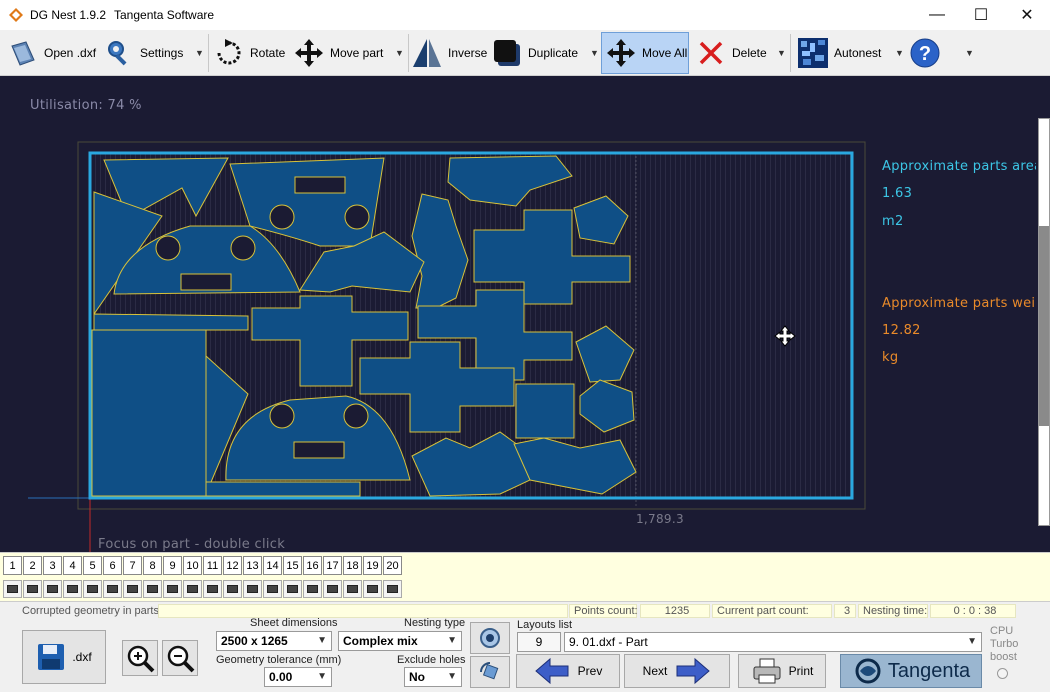  Describe the element at coordinates (594, 53) in the screenshot. I see `duplicate-dropdown-arrow: ▼` at that location.